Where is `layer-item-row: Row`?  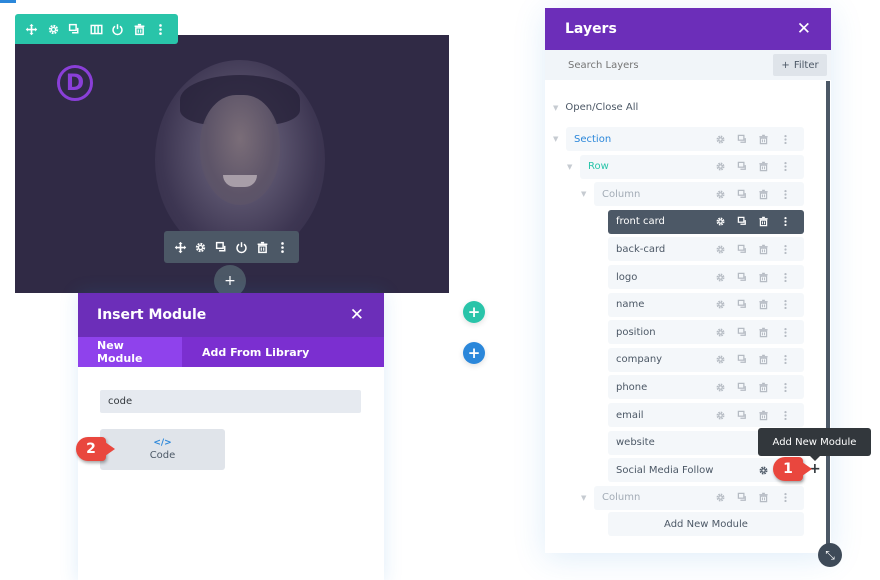
layer-item-row: Row is located at coordinates (692, 166).